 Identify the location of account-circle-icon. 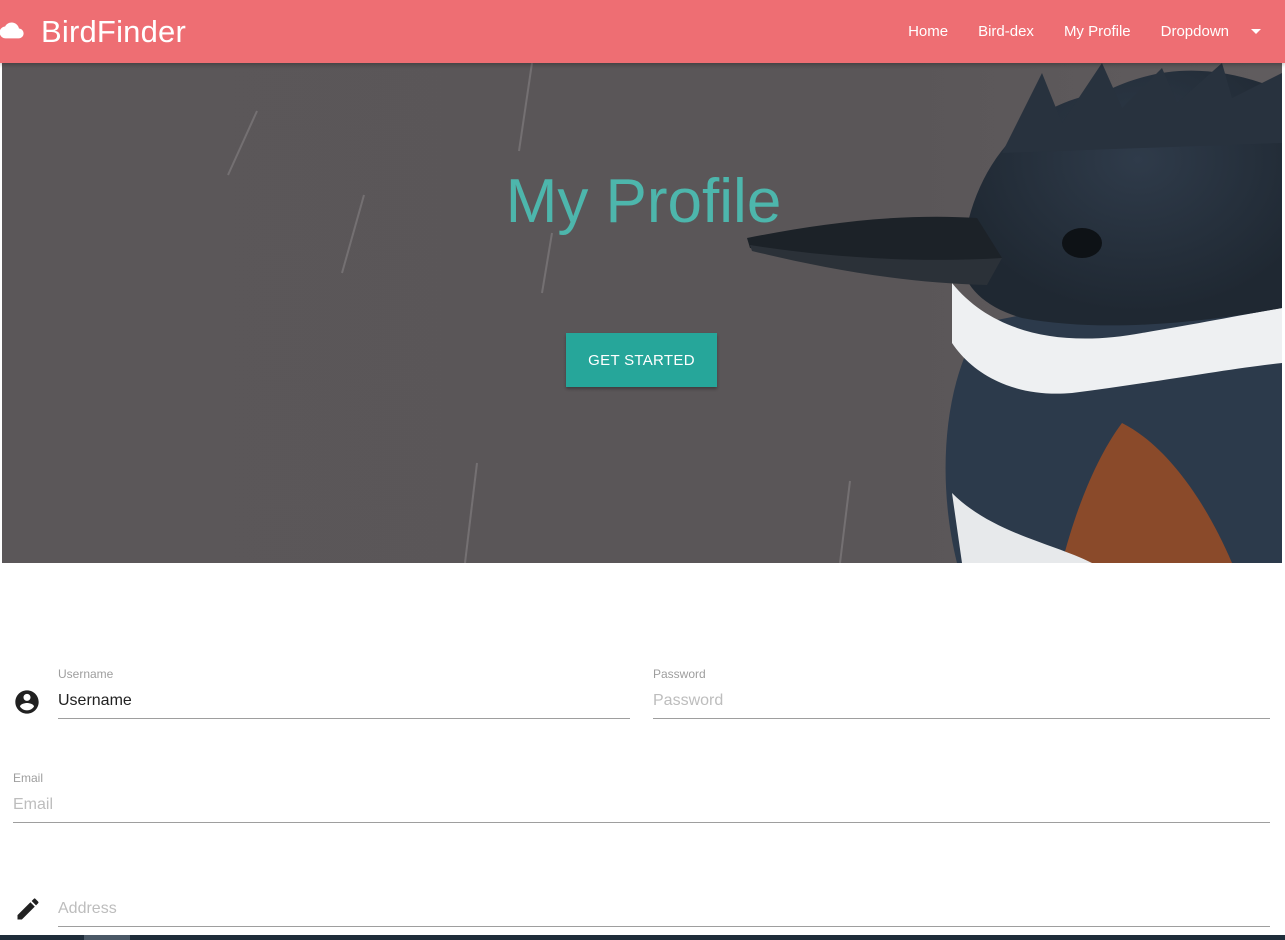
(27, 702).